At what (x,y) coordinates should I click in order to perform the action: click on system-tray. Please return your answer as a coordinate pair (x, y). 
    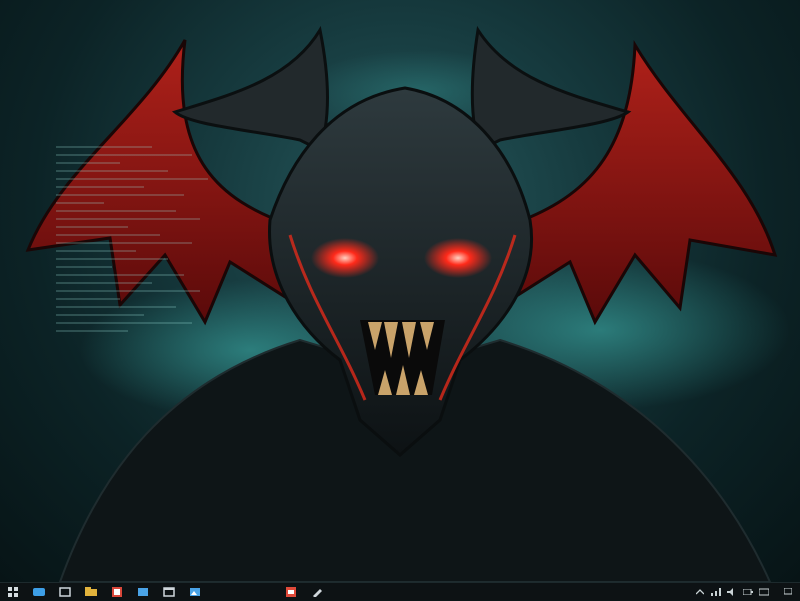
    Looking at the image, I should click on (746, 592).